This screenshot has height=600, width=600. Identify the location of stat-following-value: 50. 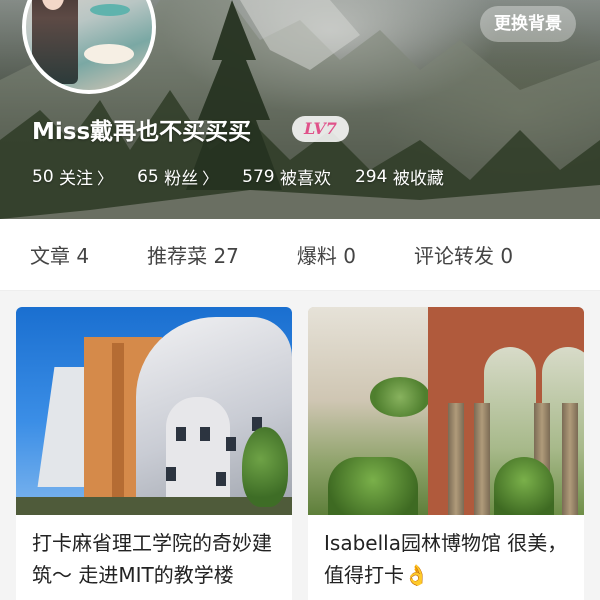
(43, 176).